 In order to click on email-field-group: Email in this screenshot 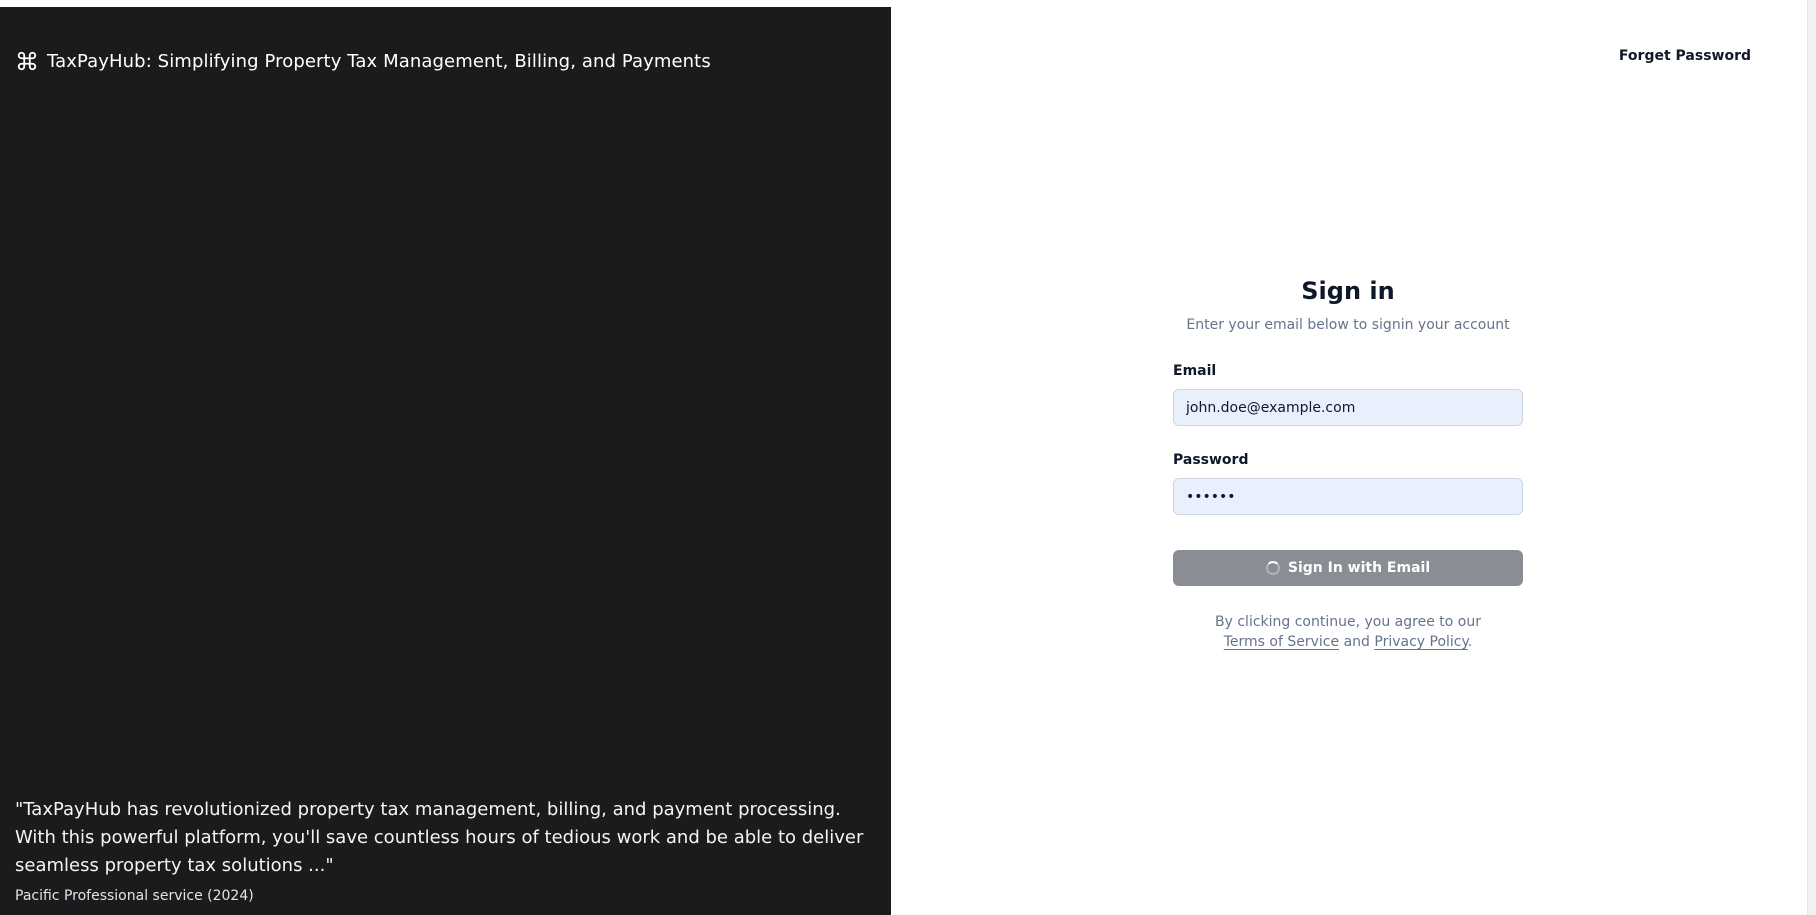, I will do `click(1348, 394)`.